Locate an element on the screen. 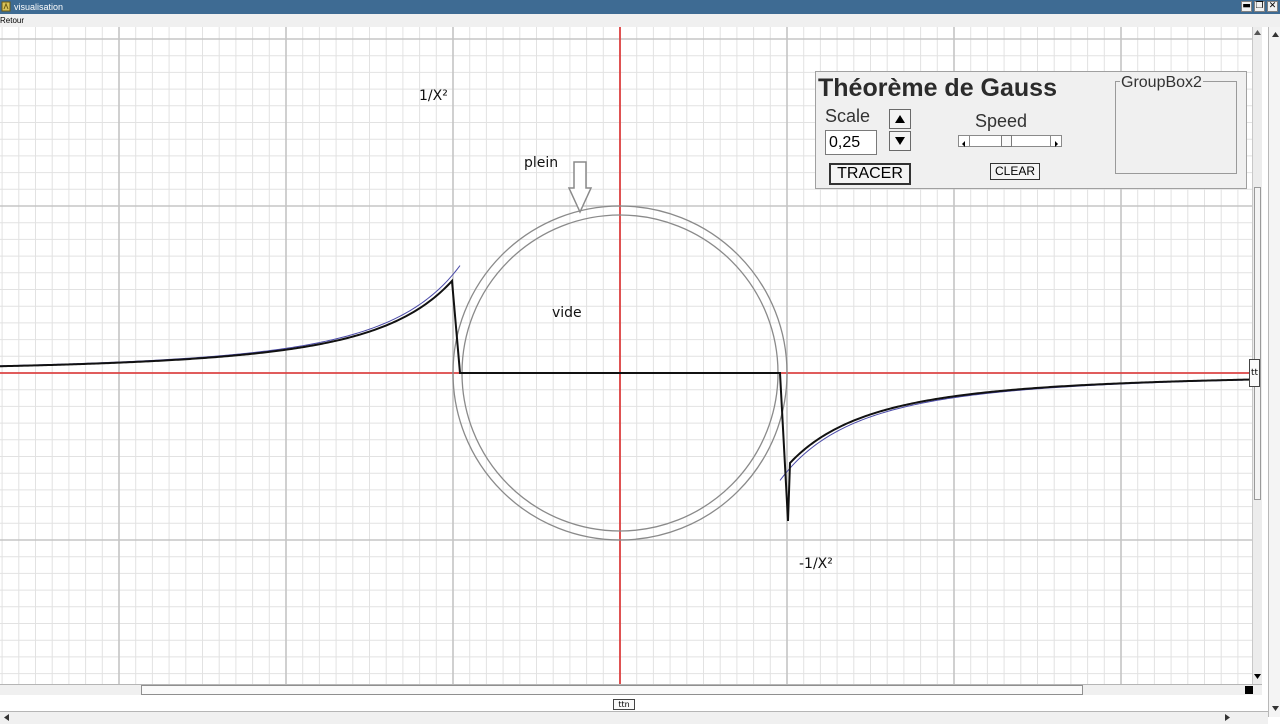 The image size is (1280, 724). label-inverse-square: 1/X² is located at coordinates (433, 96).